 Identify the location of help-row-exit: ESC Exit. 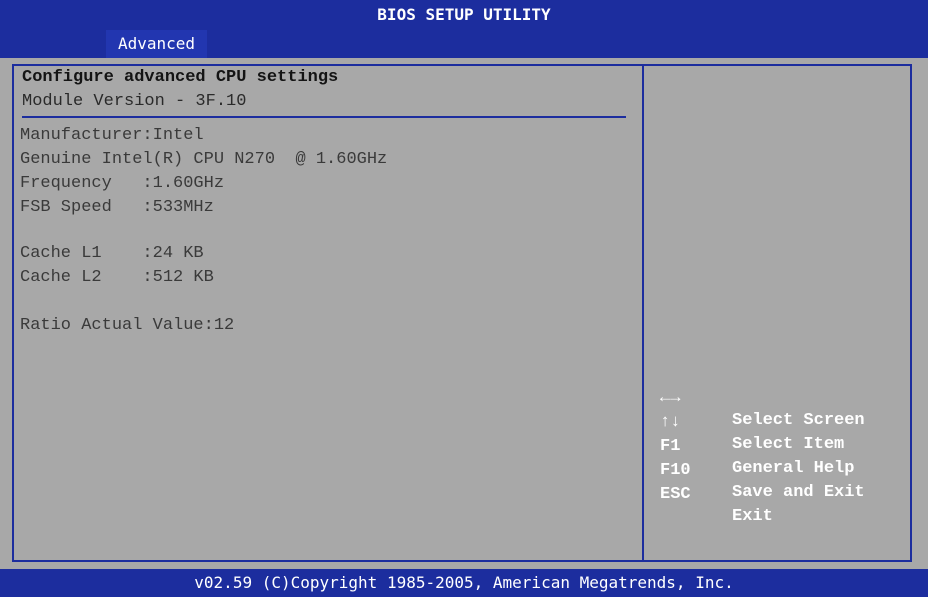
(716, 494).